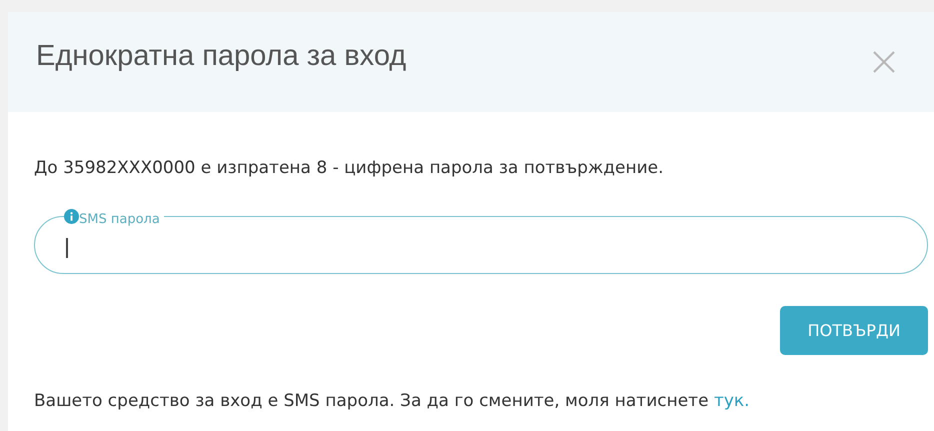 This screenshot has height=431, width=934. Describe the element at coordinates (67, 248) in the screenshot. I see `text-cursor` at that location.